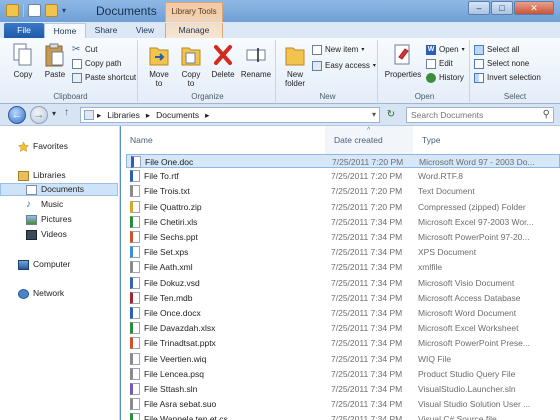 Image resolution: width=560 pixels, height=420 pixels. What do you see at coordinates (507, 78) in the screenshot?
I see `invert-selection-button: Invert selection` at bounding box center [507, 78].